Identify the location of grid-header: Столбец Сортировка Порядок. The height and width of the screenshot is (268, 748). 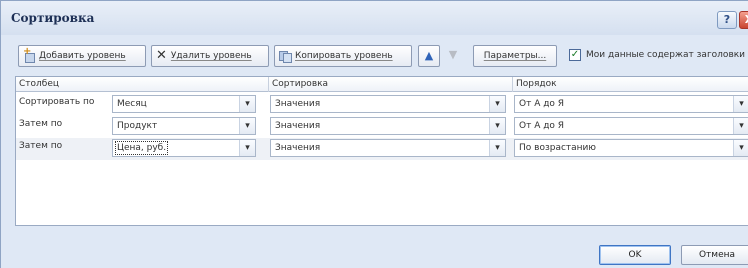
(382, 84).